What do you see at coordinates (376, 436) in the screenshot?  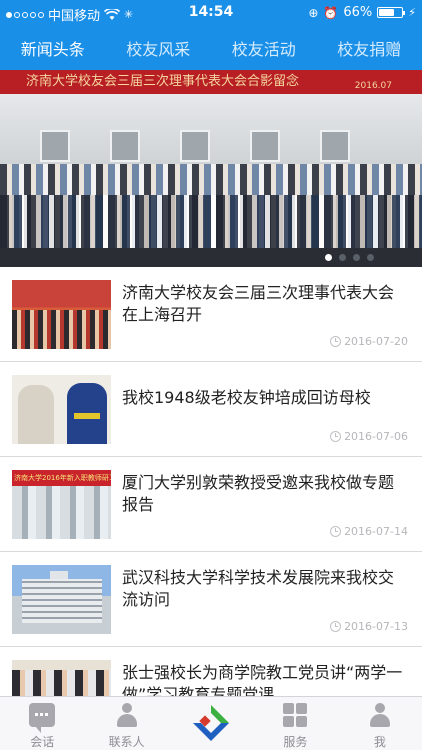 I see `news-date-text: 2016-07-06` at bounding box center [376, 436].